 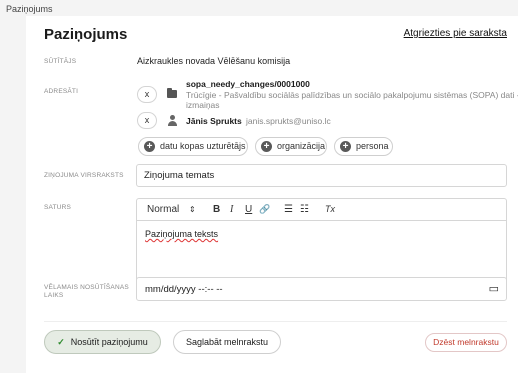 What do you see at coordinates (61, 91) in the screenshot?
I see `recipients-label: ADRESĀTI` at bounding box center [61, 91].